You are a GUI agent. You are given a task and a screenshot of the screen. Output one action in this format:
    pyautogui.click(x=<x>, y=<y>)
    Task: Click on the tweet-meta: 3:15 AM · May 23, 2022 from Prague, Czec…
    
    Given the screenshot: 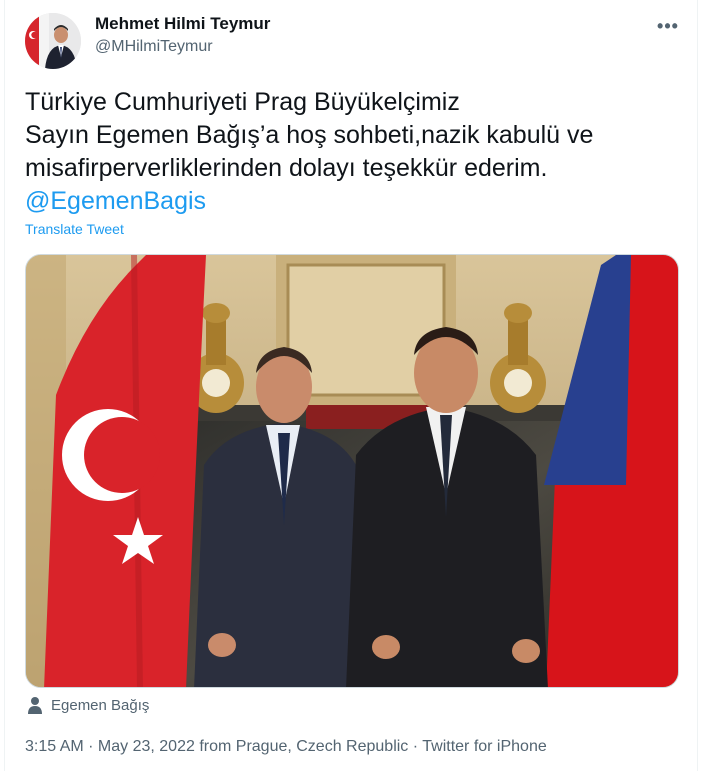 What is the action you would take?
    pyautogui.click(x=286, y=747)
    